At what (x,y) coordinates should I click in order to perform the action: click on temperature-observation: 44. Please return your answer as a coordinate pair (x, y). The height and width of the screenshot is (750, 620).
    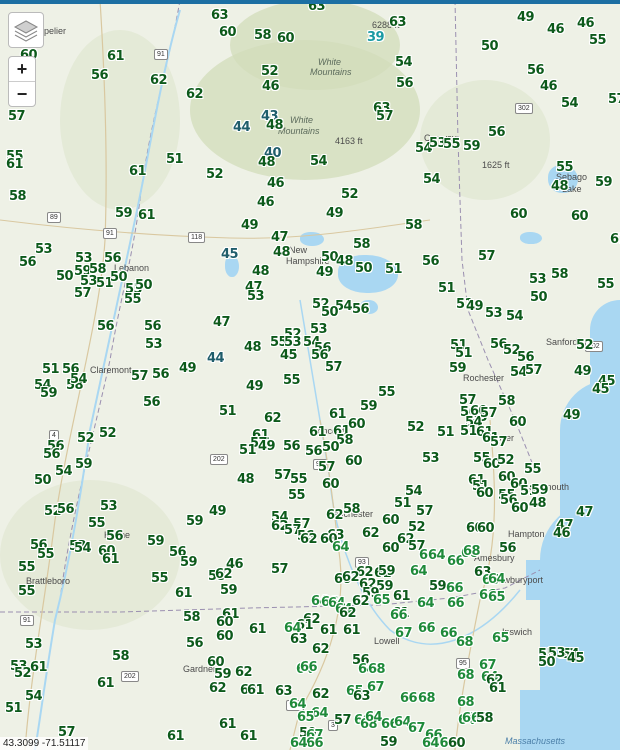
    Looking at the image, I should click on (242, 127).